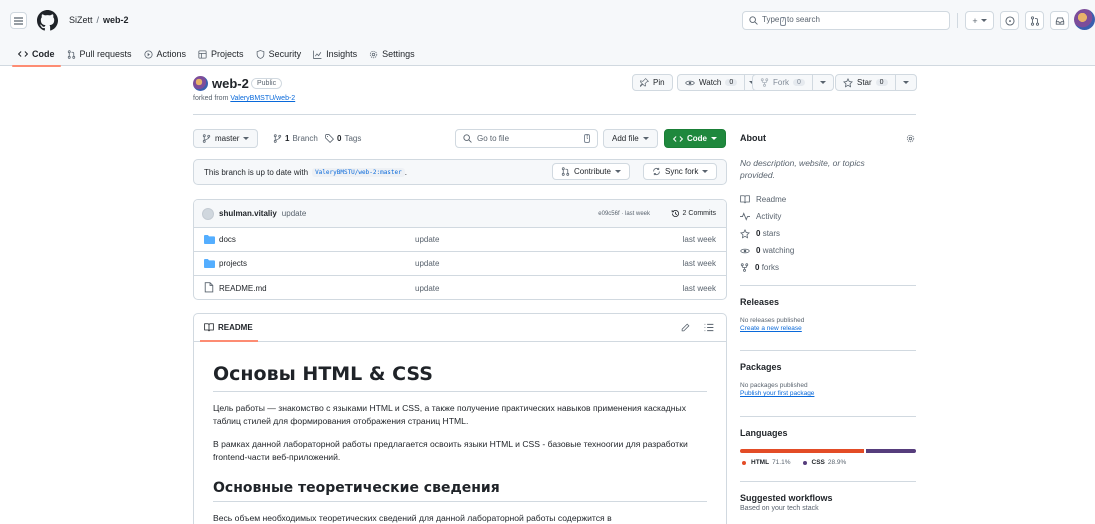  Describe the element at coordinates (392, 54) in the screenshot. I see `tab-settings: Settings` at that location.